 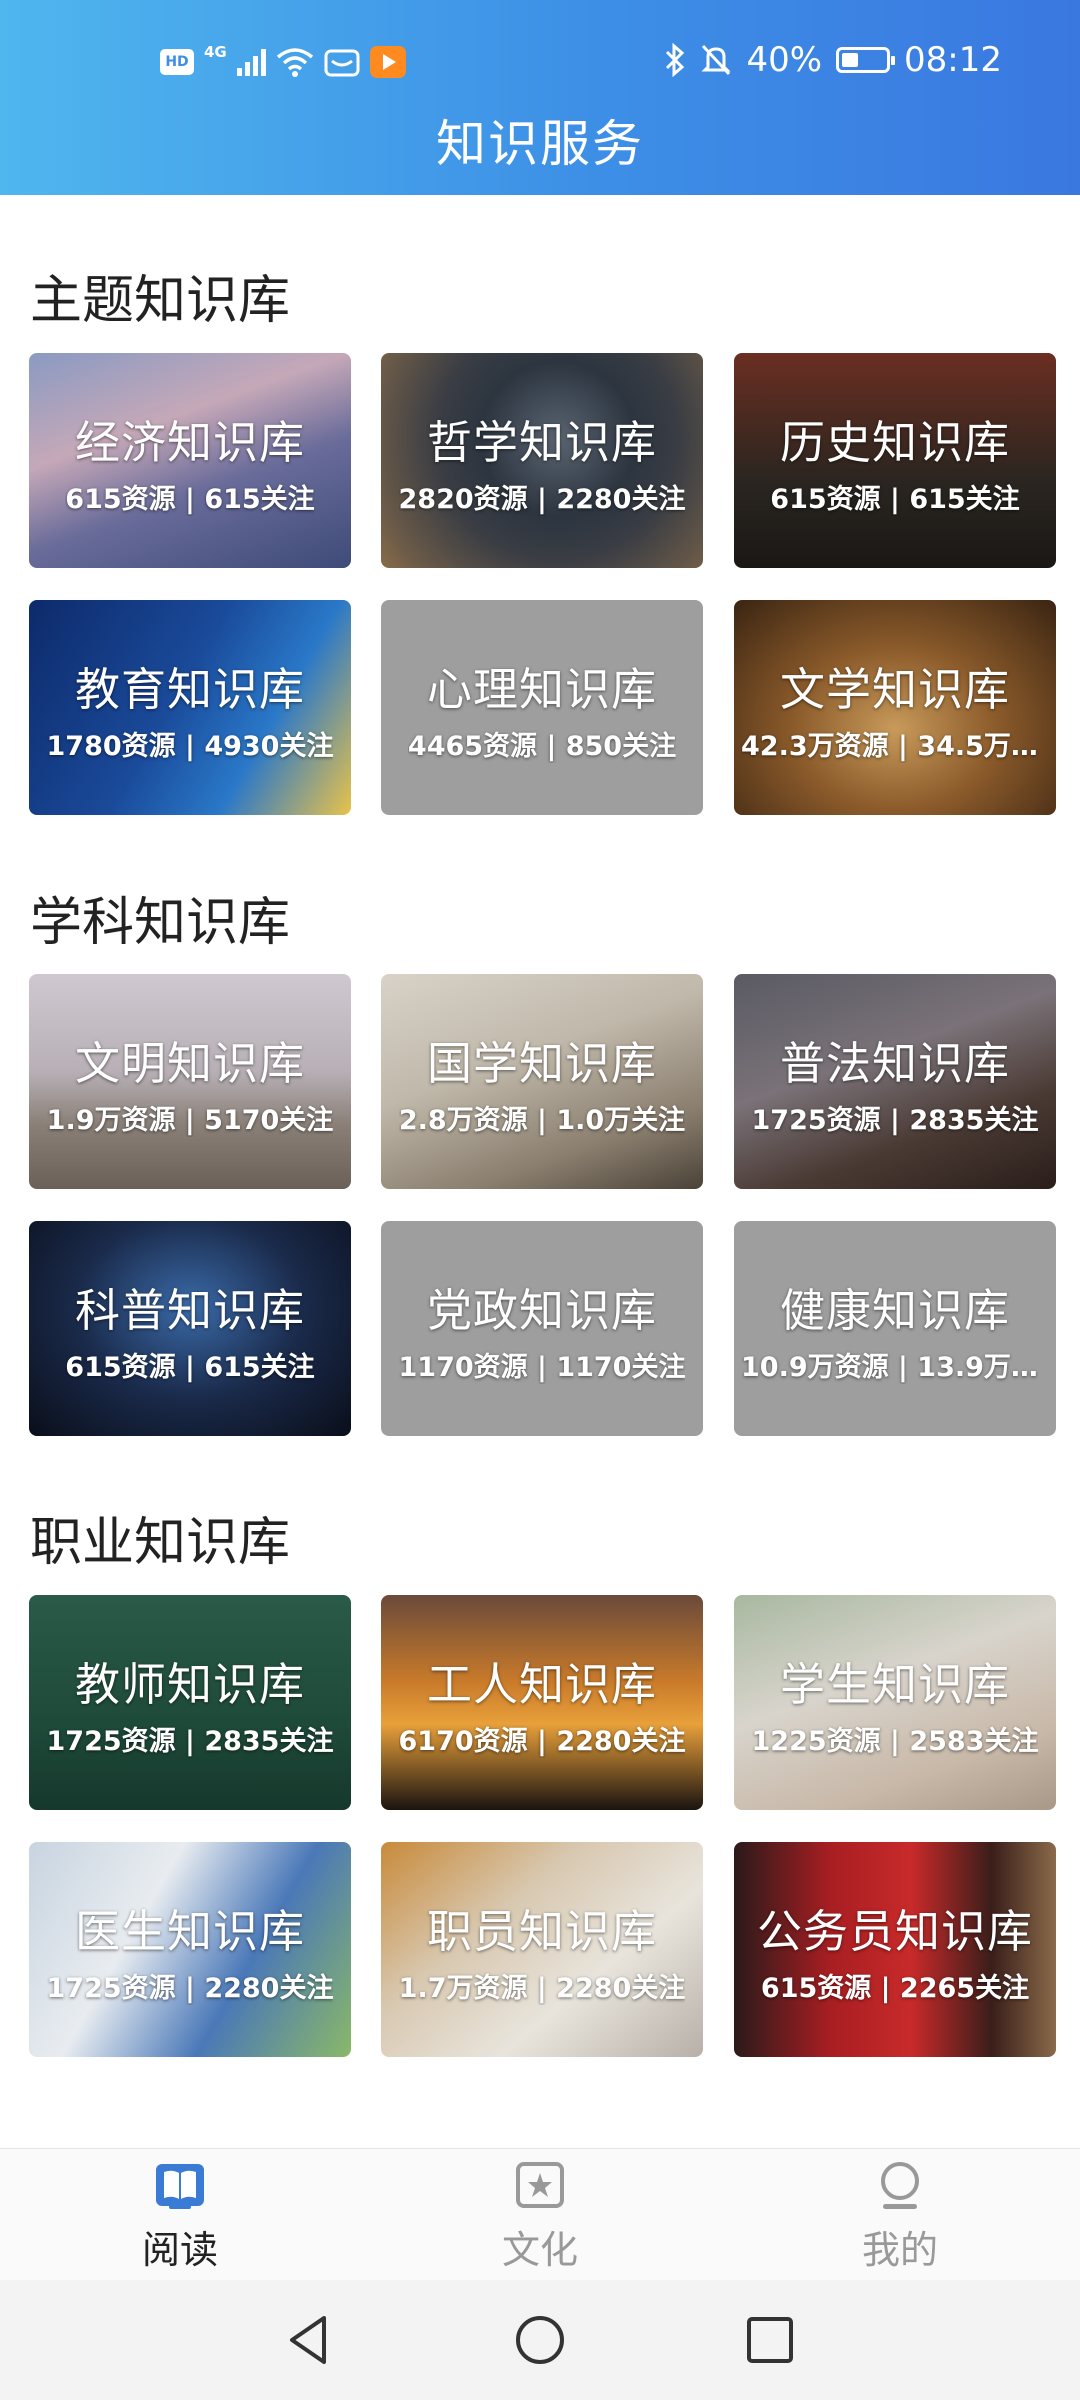 What do you see at coordinates (900, 2185) in the screenshot?
I see `person-icon` at bounding box center [900, 2185].